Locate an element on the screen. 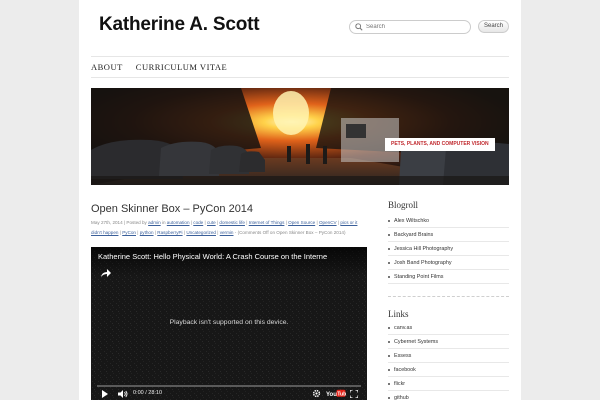 This screenshot has width=600, height=400. share-icon is located at coordinates (105, 273).